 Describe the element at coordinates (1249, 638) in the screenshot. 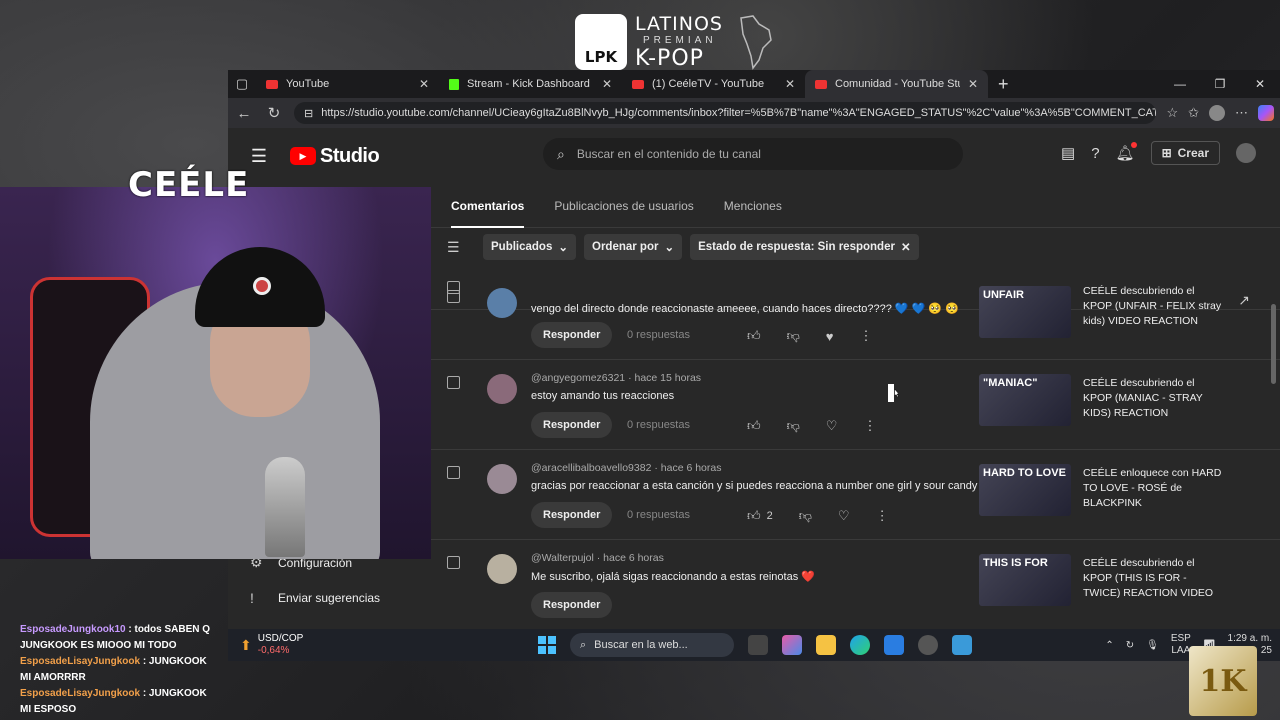

I see `clock-time: 1:29 a. m.` at that location.